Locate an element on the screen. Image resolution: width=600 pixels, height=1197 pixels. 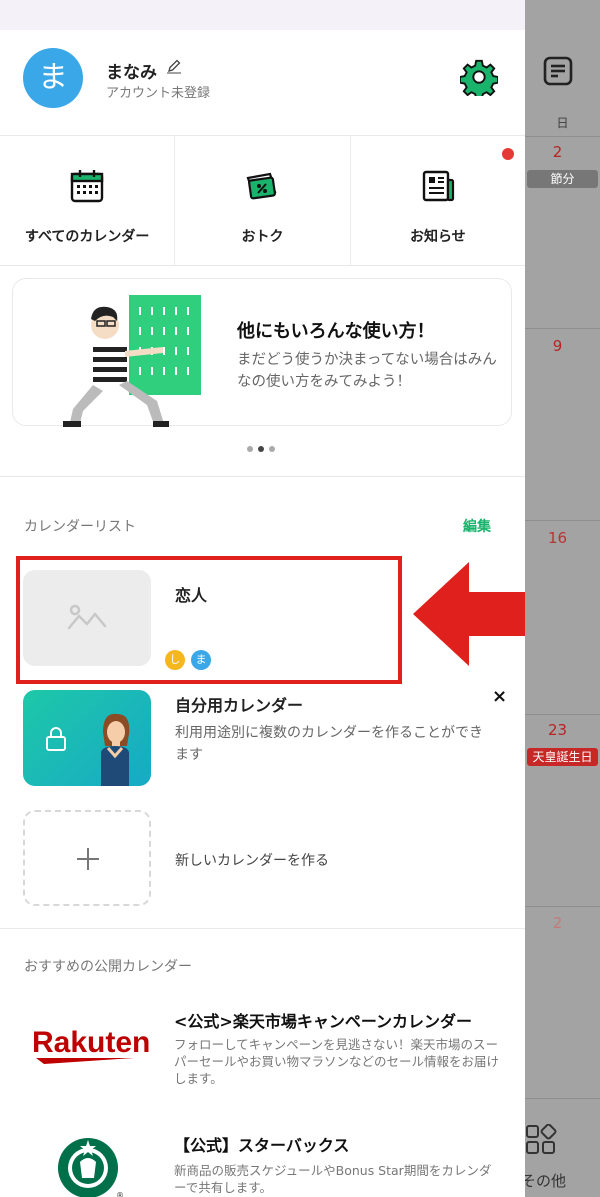
holiday-badge: 節分 is located at coordinates (562, 179).